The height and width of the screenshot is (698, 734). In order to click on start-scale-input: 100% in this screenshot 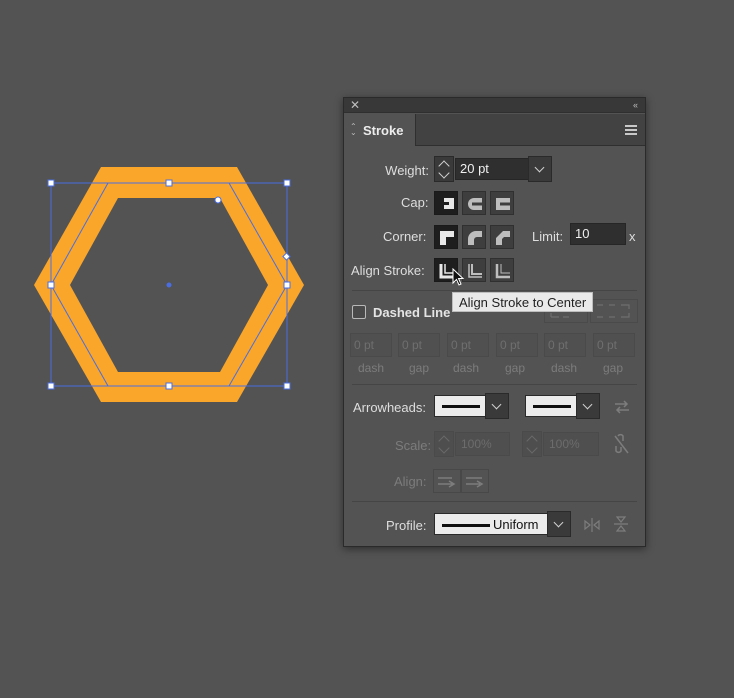, I will do `click(482, 444)`.